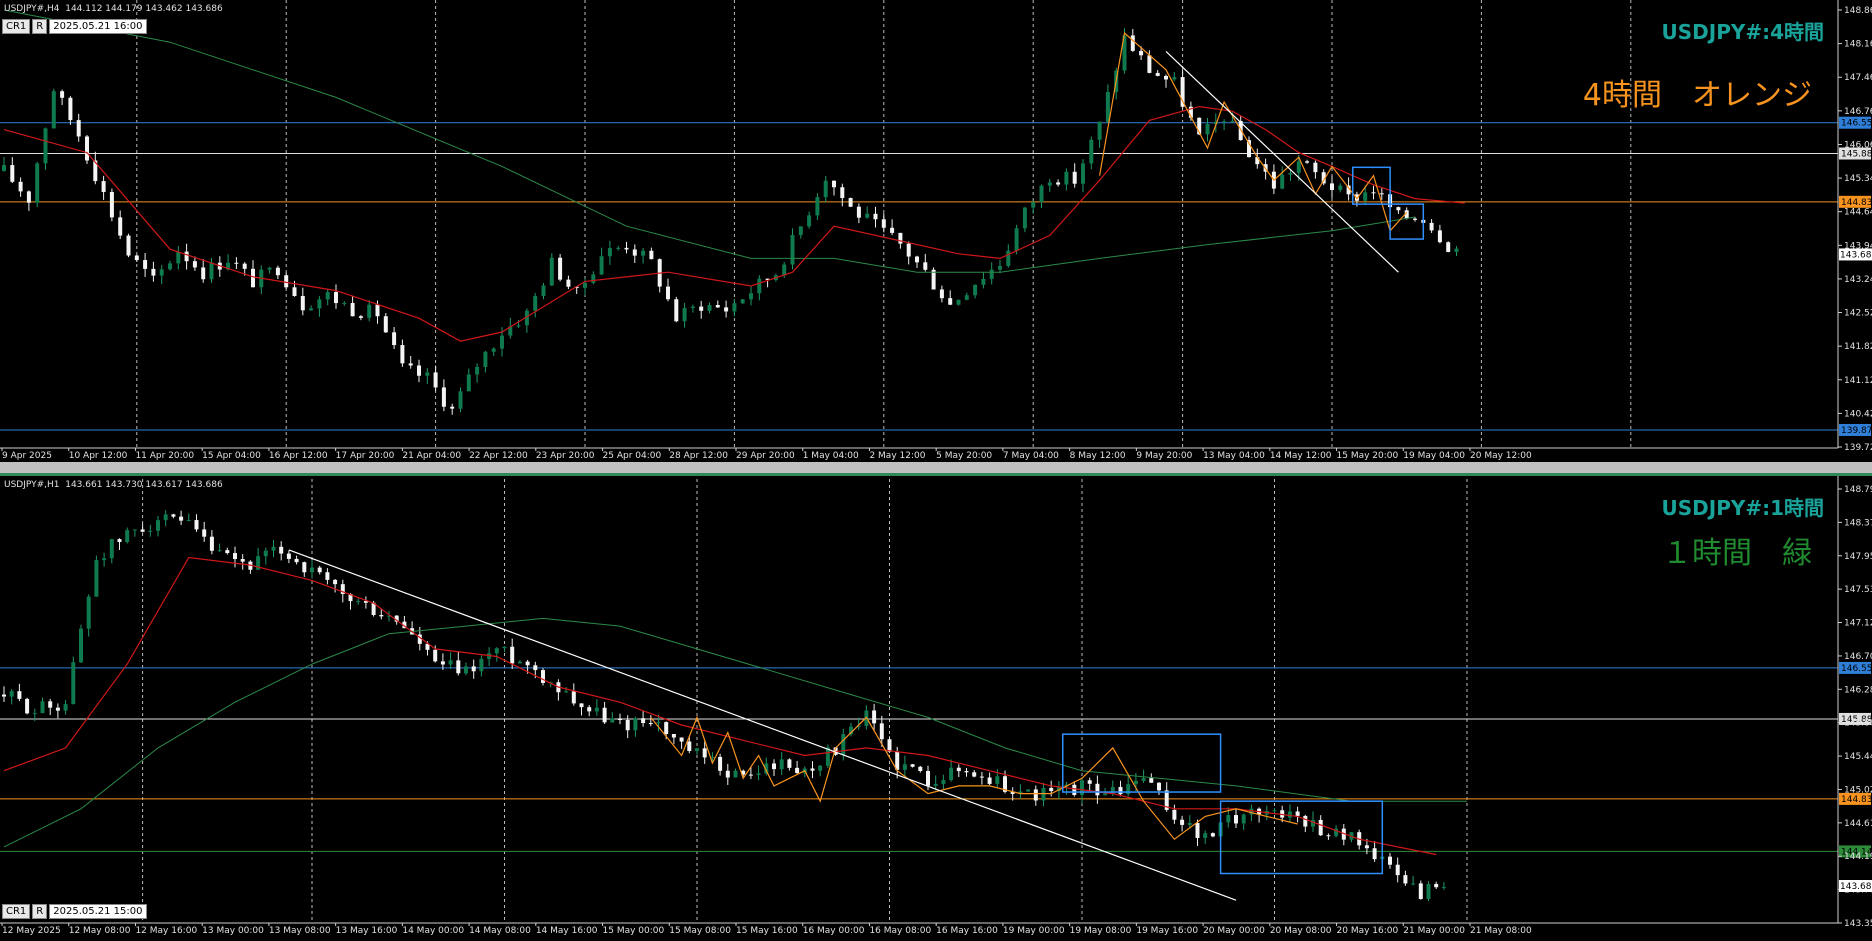  I want to click on h4-time-tick-label: 15 May 20:00, so click(1368, 456).